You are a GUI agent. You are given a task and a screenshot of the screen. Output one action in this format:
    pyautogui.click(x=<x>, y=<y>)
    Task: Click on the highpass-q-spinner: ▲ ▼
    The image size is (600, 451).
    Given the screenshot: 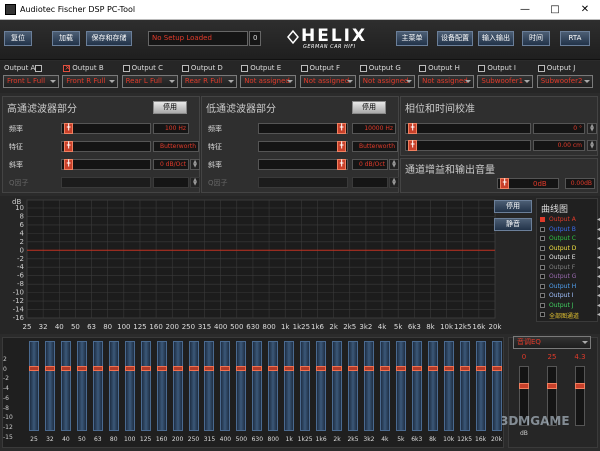 What is the action you would take?
    pyautogui.click(x=195, y=182)
    